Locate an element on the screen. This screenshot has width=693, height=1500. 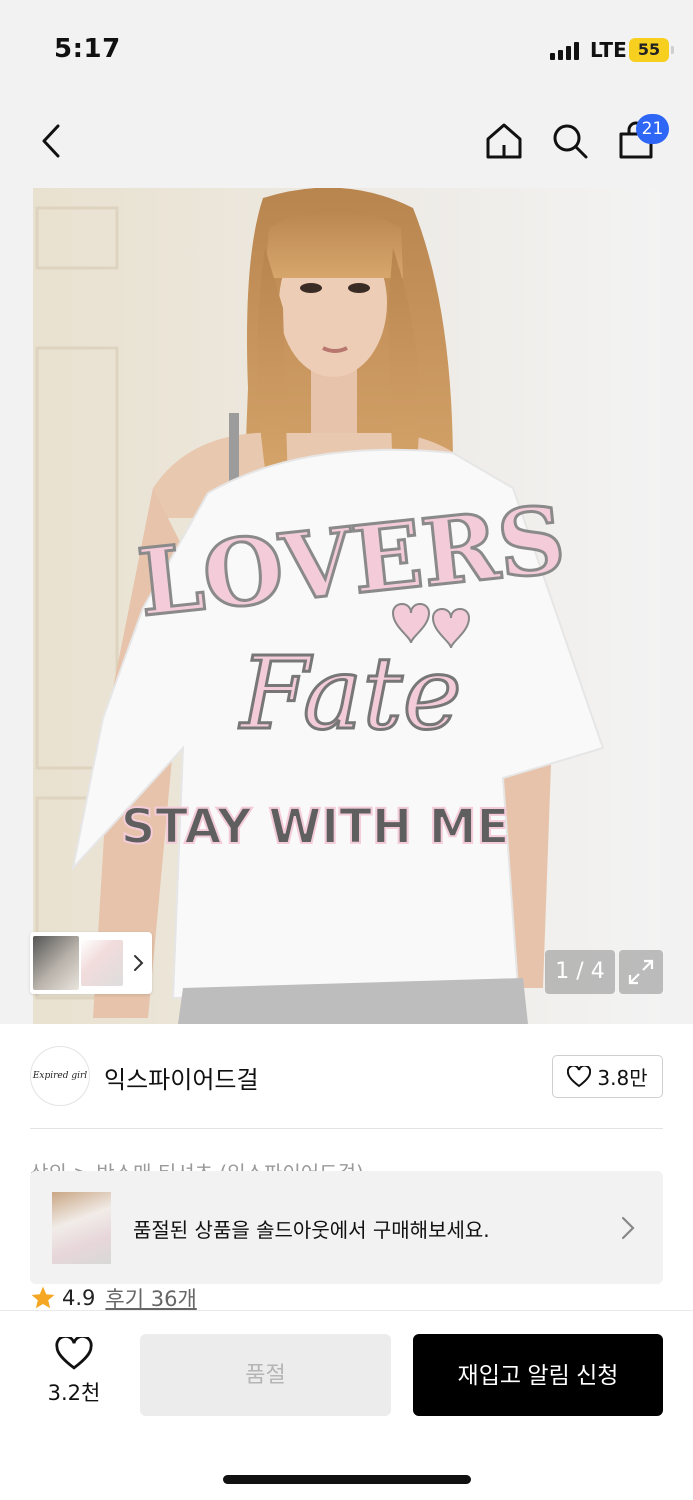
restock-alert-button: 재입고 알림 신청 is located at coordinates (538, 1375).